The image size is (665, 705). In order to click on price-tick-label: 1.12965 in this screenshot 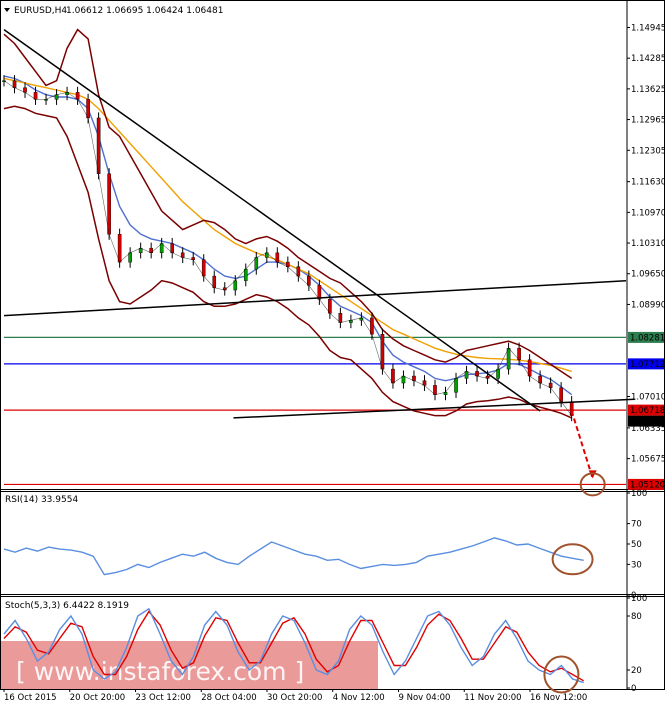, I will do `click(648, 121)`.